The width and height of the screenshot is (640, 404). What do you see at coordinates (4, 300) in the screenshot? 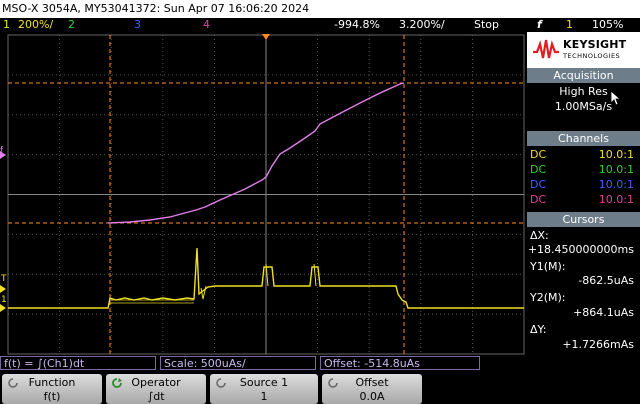
I see `svg-text: 1` at bounding box center [4, 300].